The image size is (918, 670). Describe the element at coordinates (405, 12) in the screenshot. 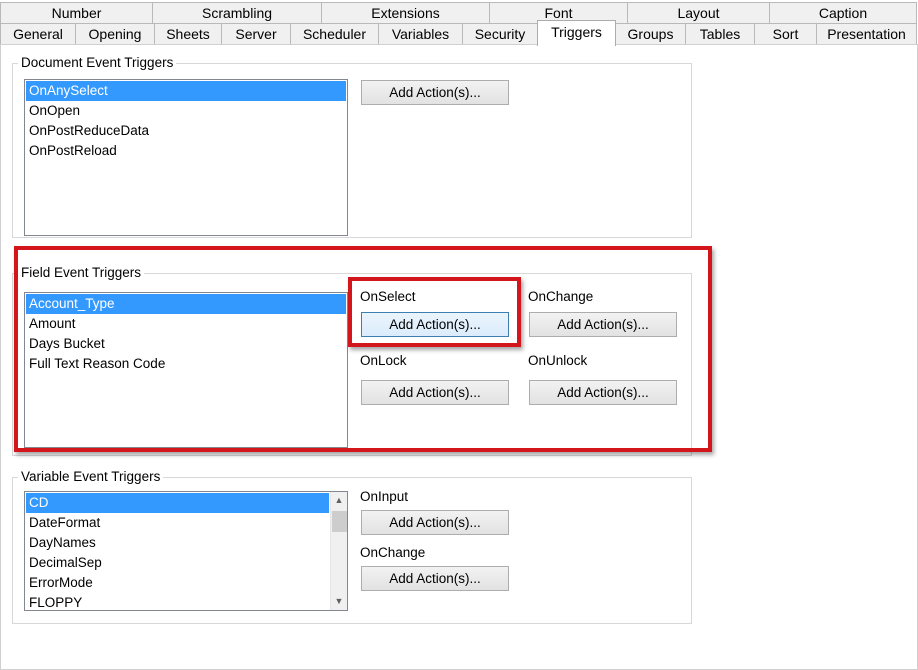

I see `tab-extensions: Extensions` at that location.